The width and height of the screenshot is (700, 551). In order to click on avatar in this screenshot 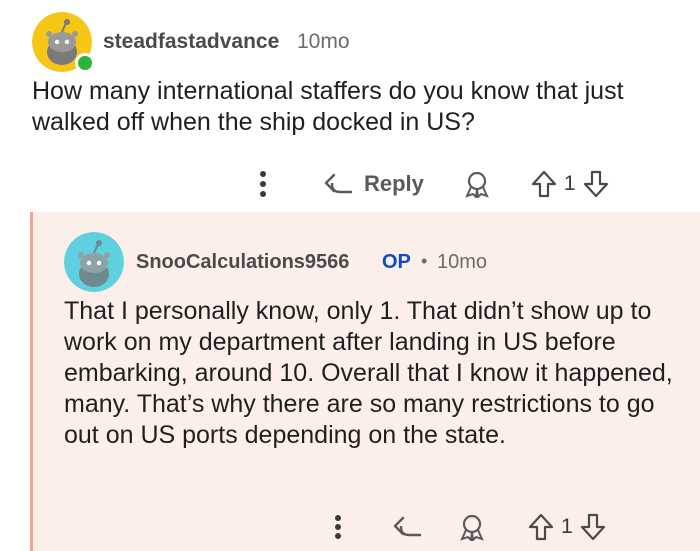, I will do `click(94, 262)`.